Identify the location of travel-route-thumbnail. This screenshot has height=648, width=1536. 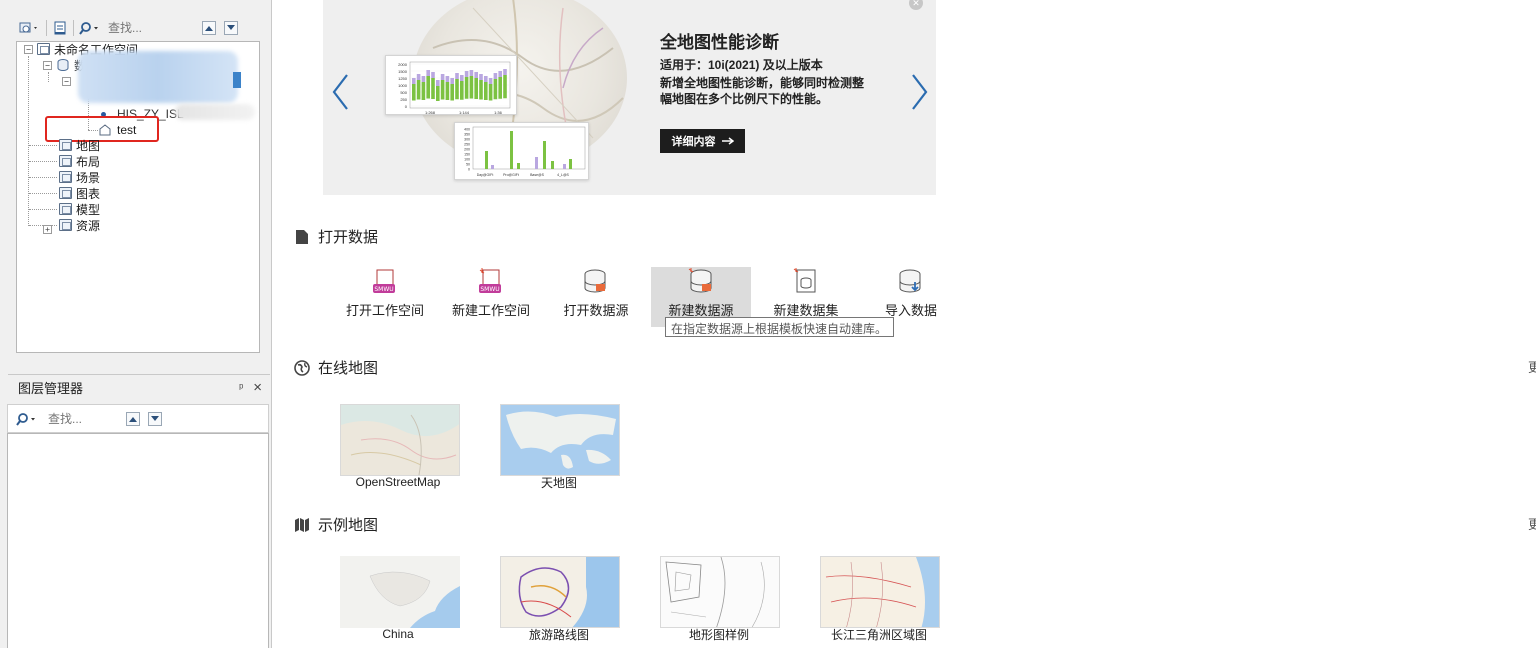
(560, 592).